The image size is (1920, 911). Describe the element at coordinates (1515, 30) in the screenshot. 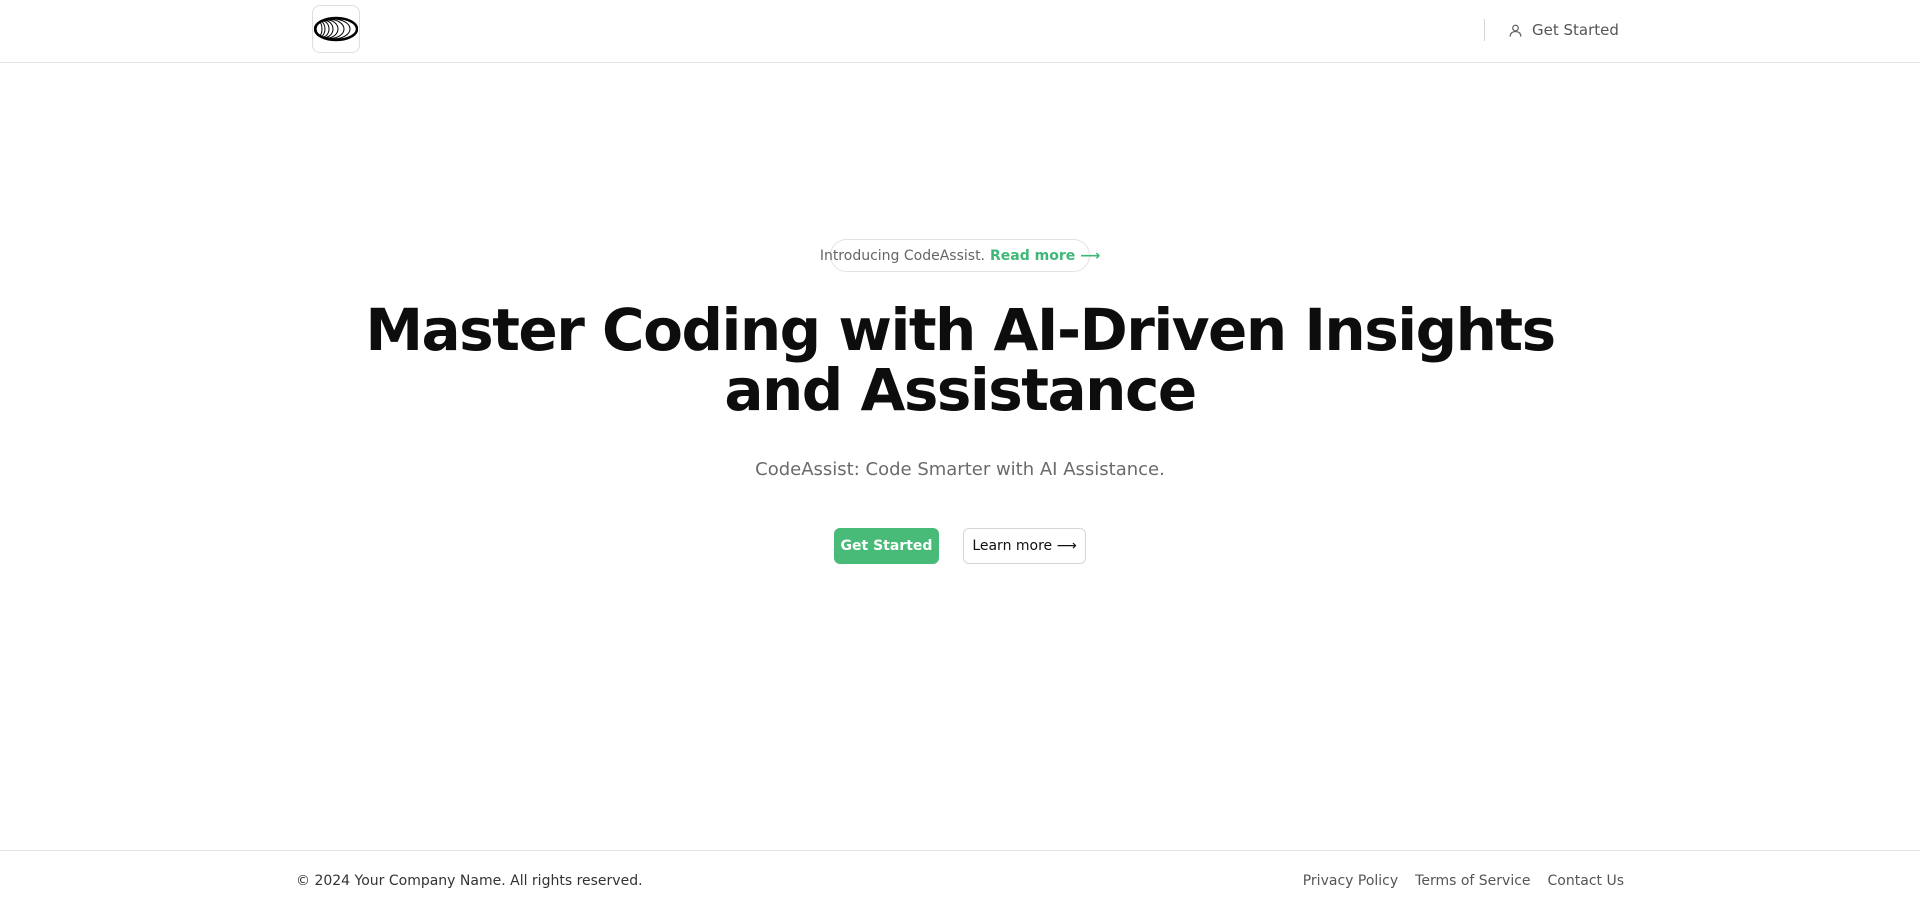

I see `user-icon` at that location.